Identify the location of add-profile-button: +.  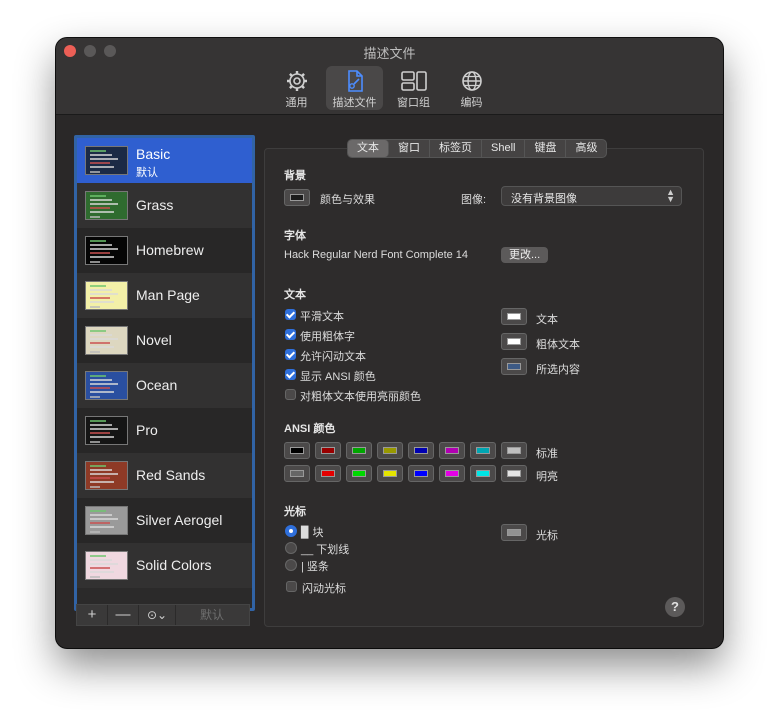
(92, 615).